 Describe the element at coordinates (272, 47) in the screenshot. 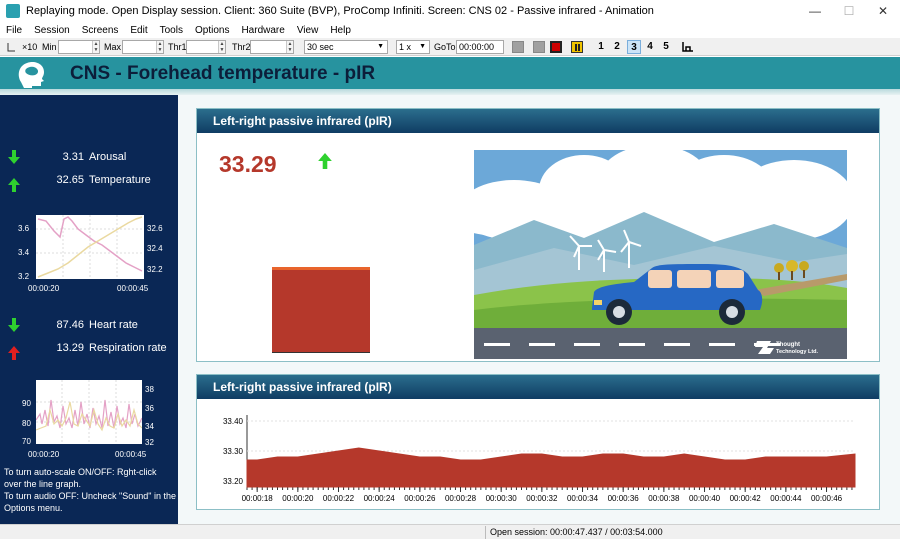

I see `thr2-input: ▲ ▼` at that location.